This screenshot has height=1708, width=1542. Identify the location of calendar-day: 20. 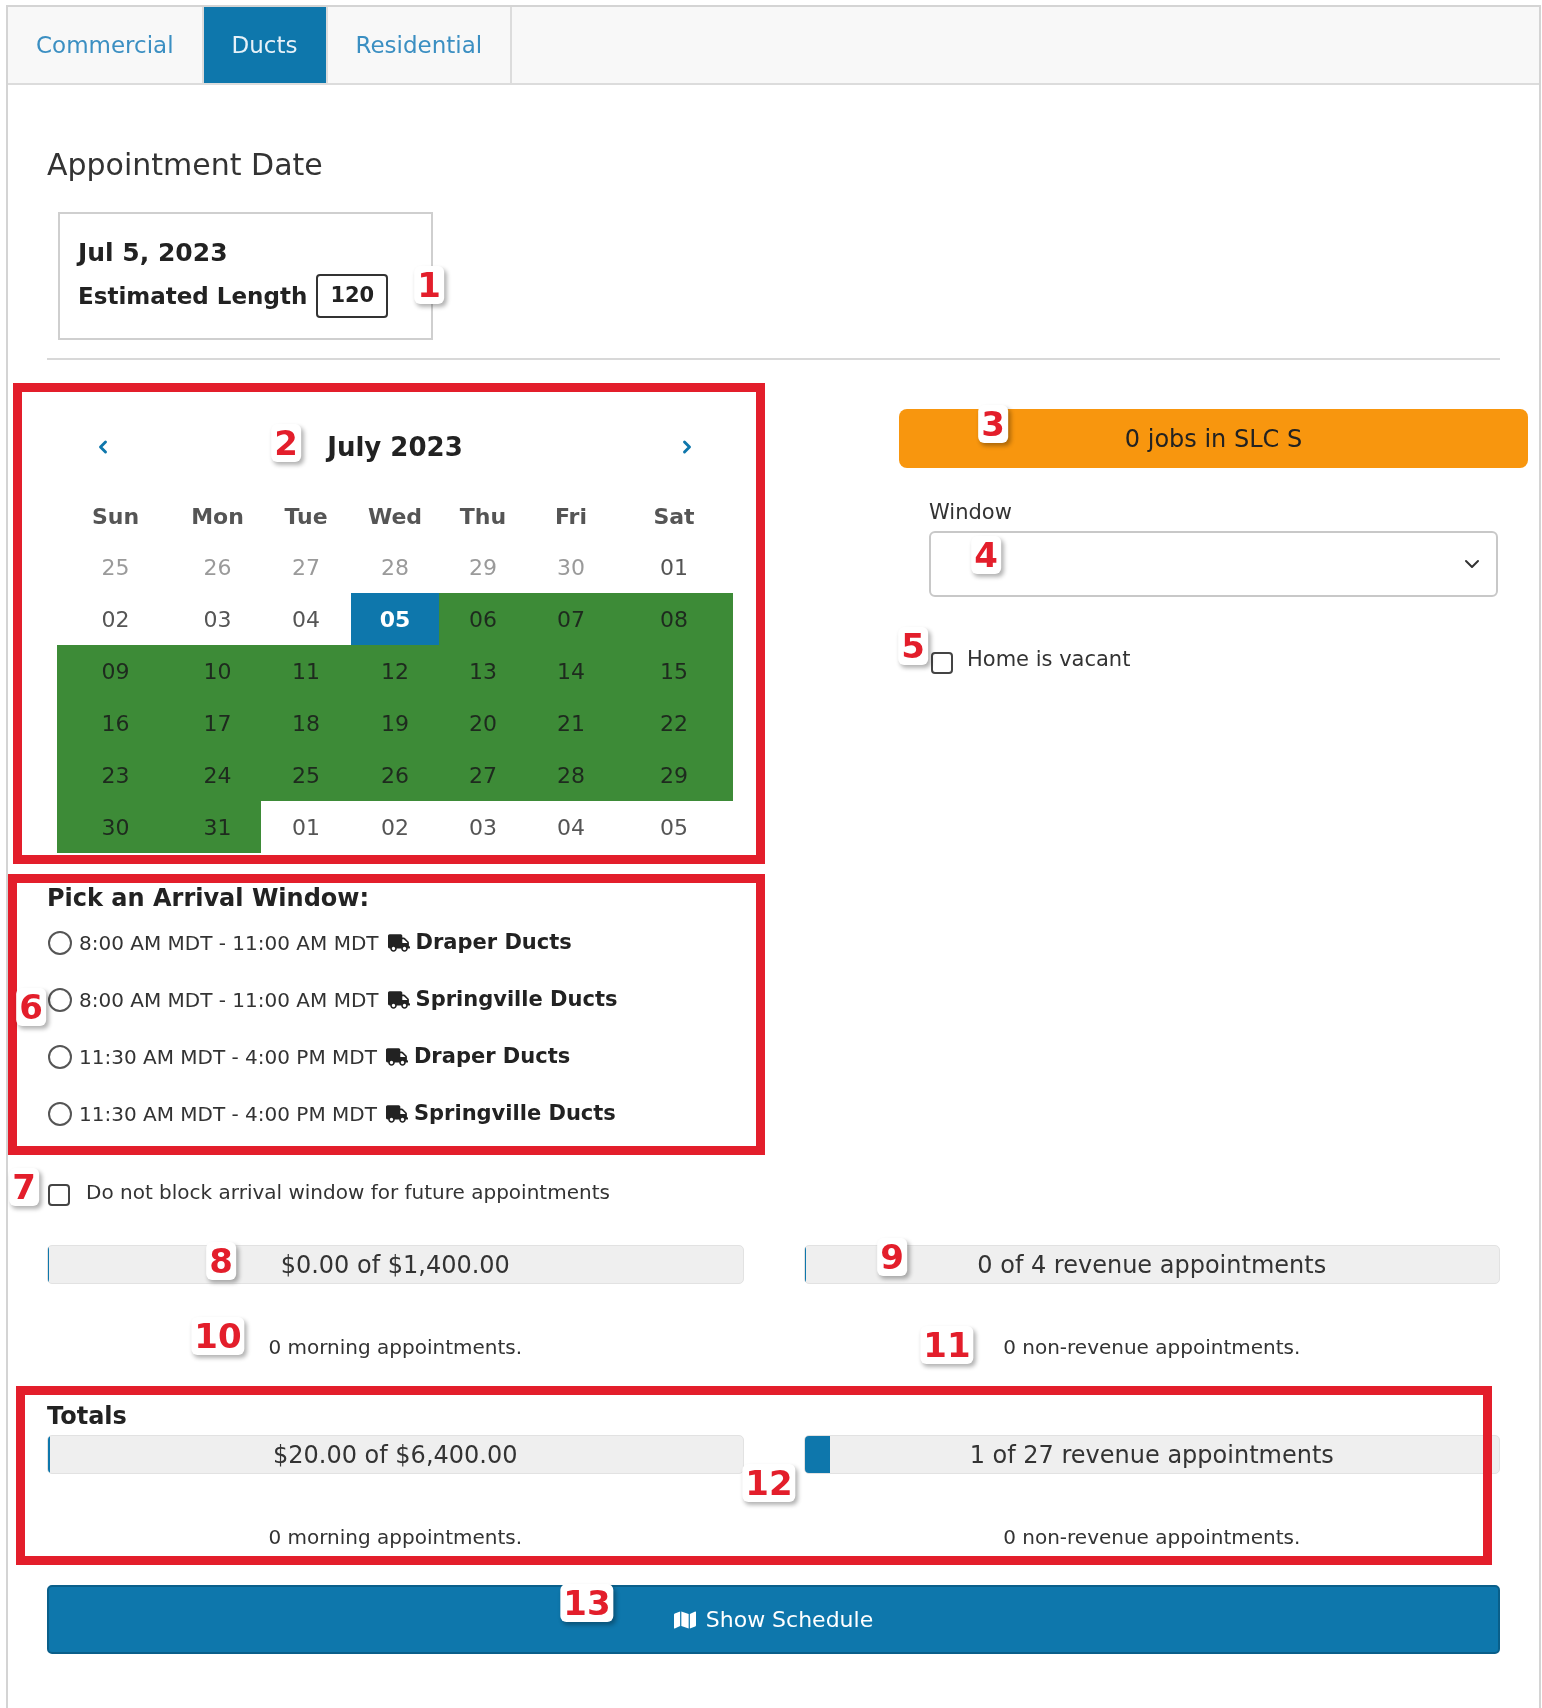
(483, 723).